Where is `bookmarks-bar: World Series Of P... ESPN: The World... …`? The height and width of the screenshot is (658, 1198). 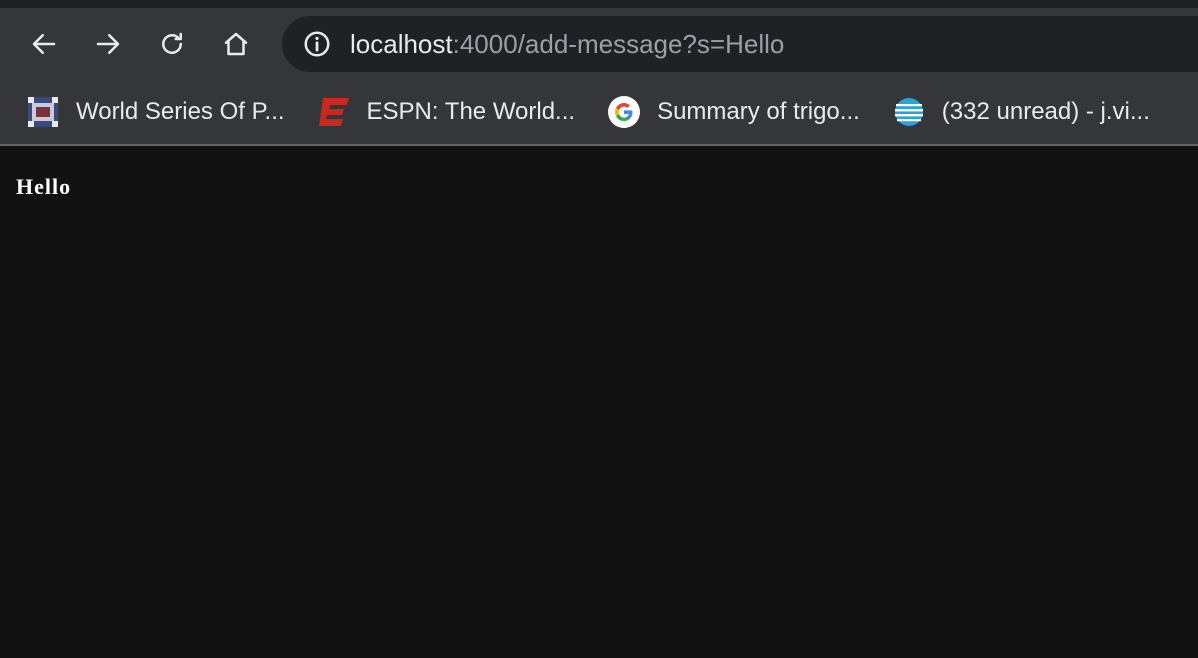
bookmarks-bar: World Series Of P... ESPN: The World... … is located at coordinates (599, 113).